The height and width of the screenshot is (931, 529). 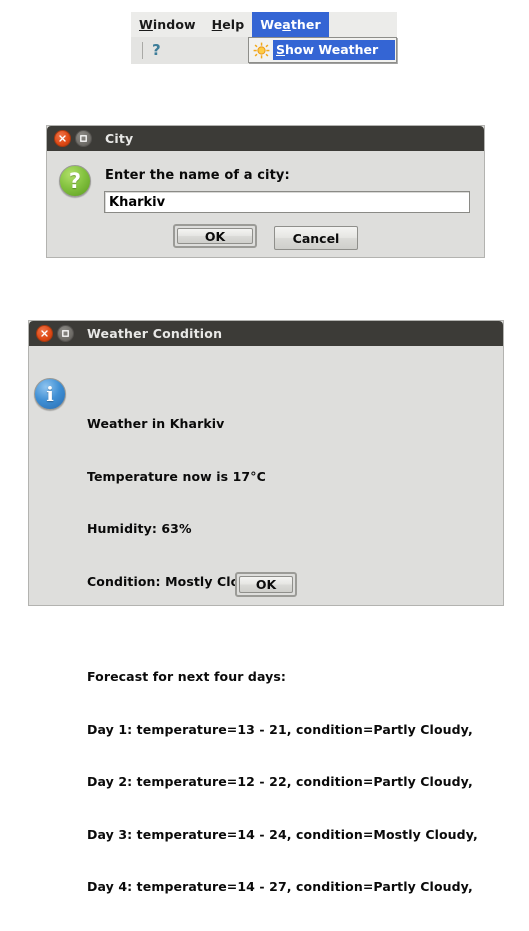 I want to click on weather-dialog-buttons: OK, so click(x=266, y=584).